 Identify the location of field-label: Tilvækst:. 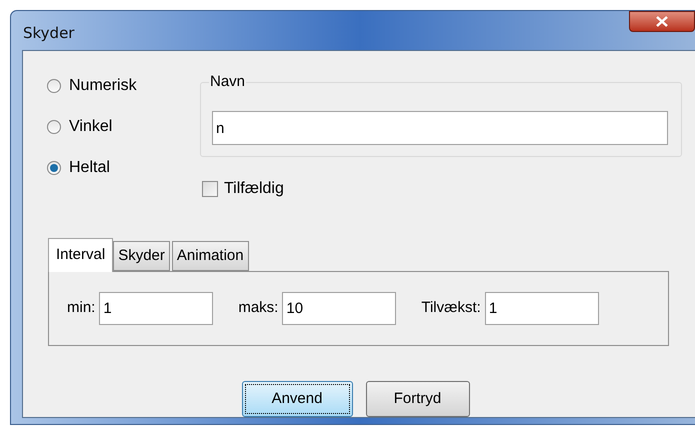
(451, 308).